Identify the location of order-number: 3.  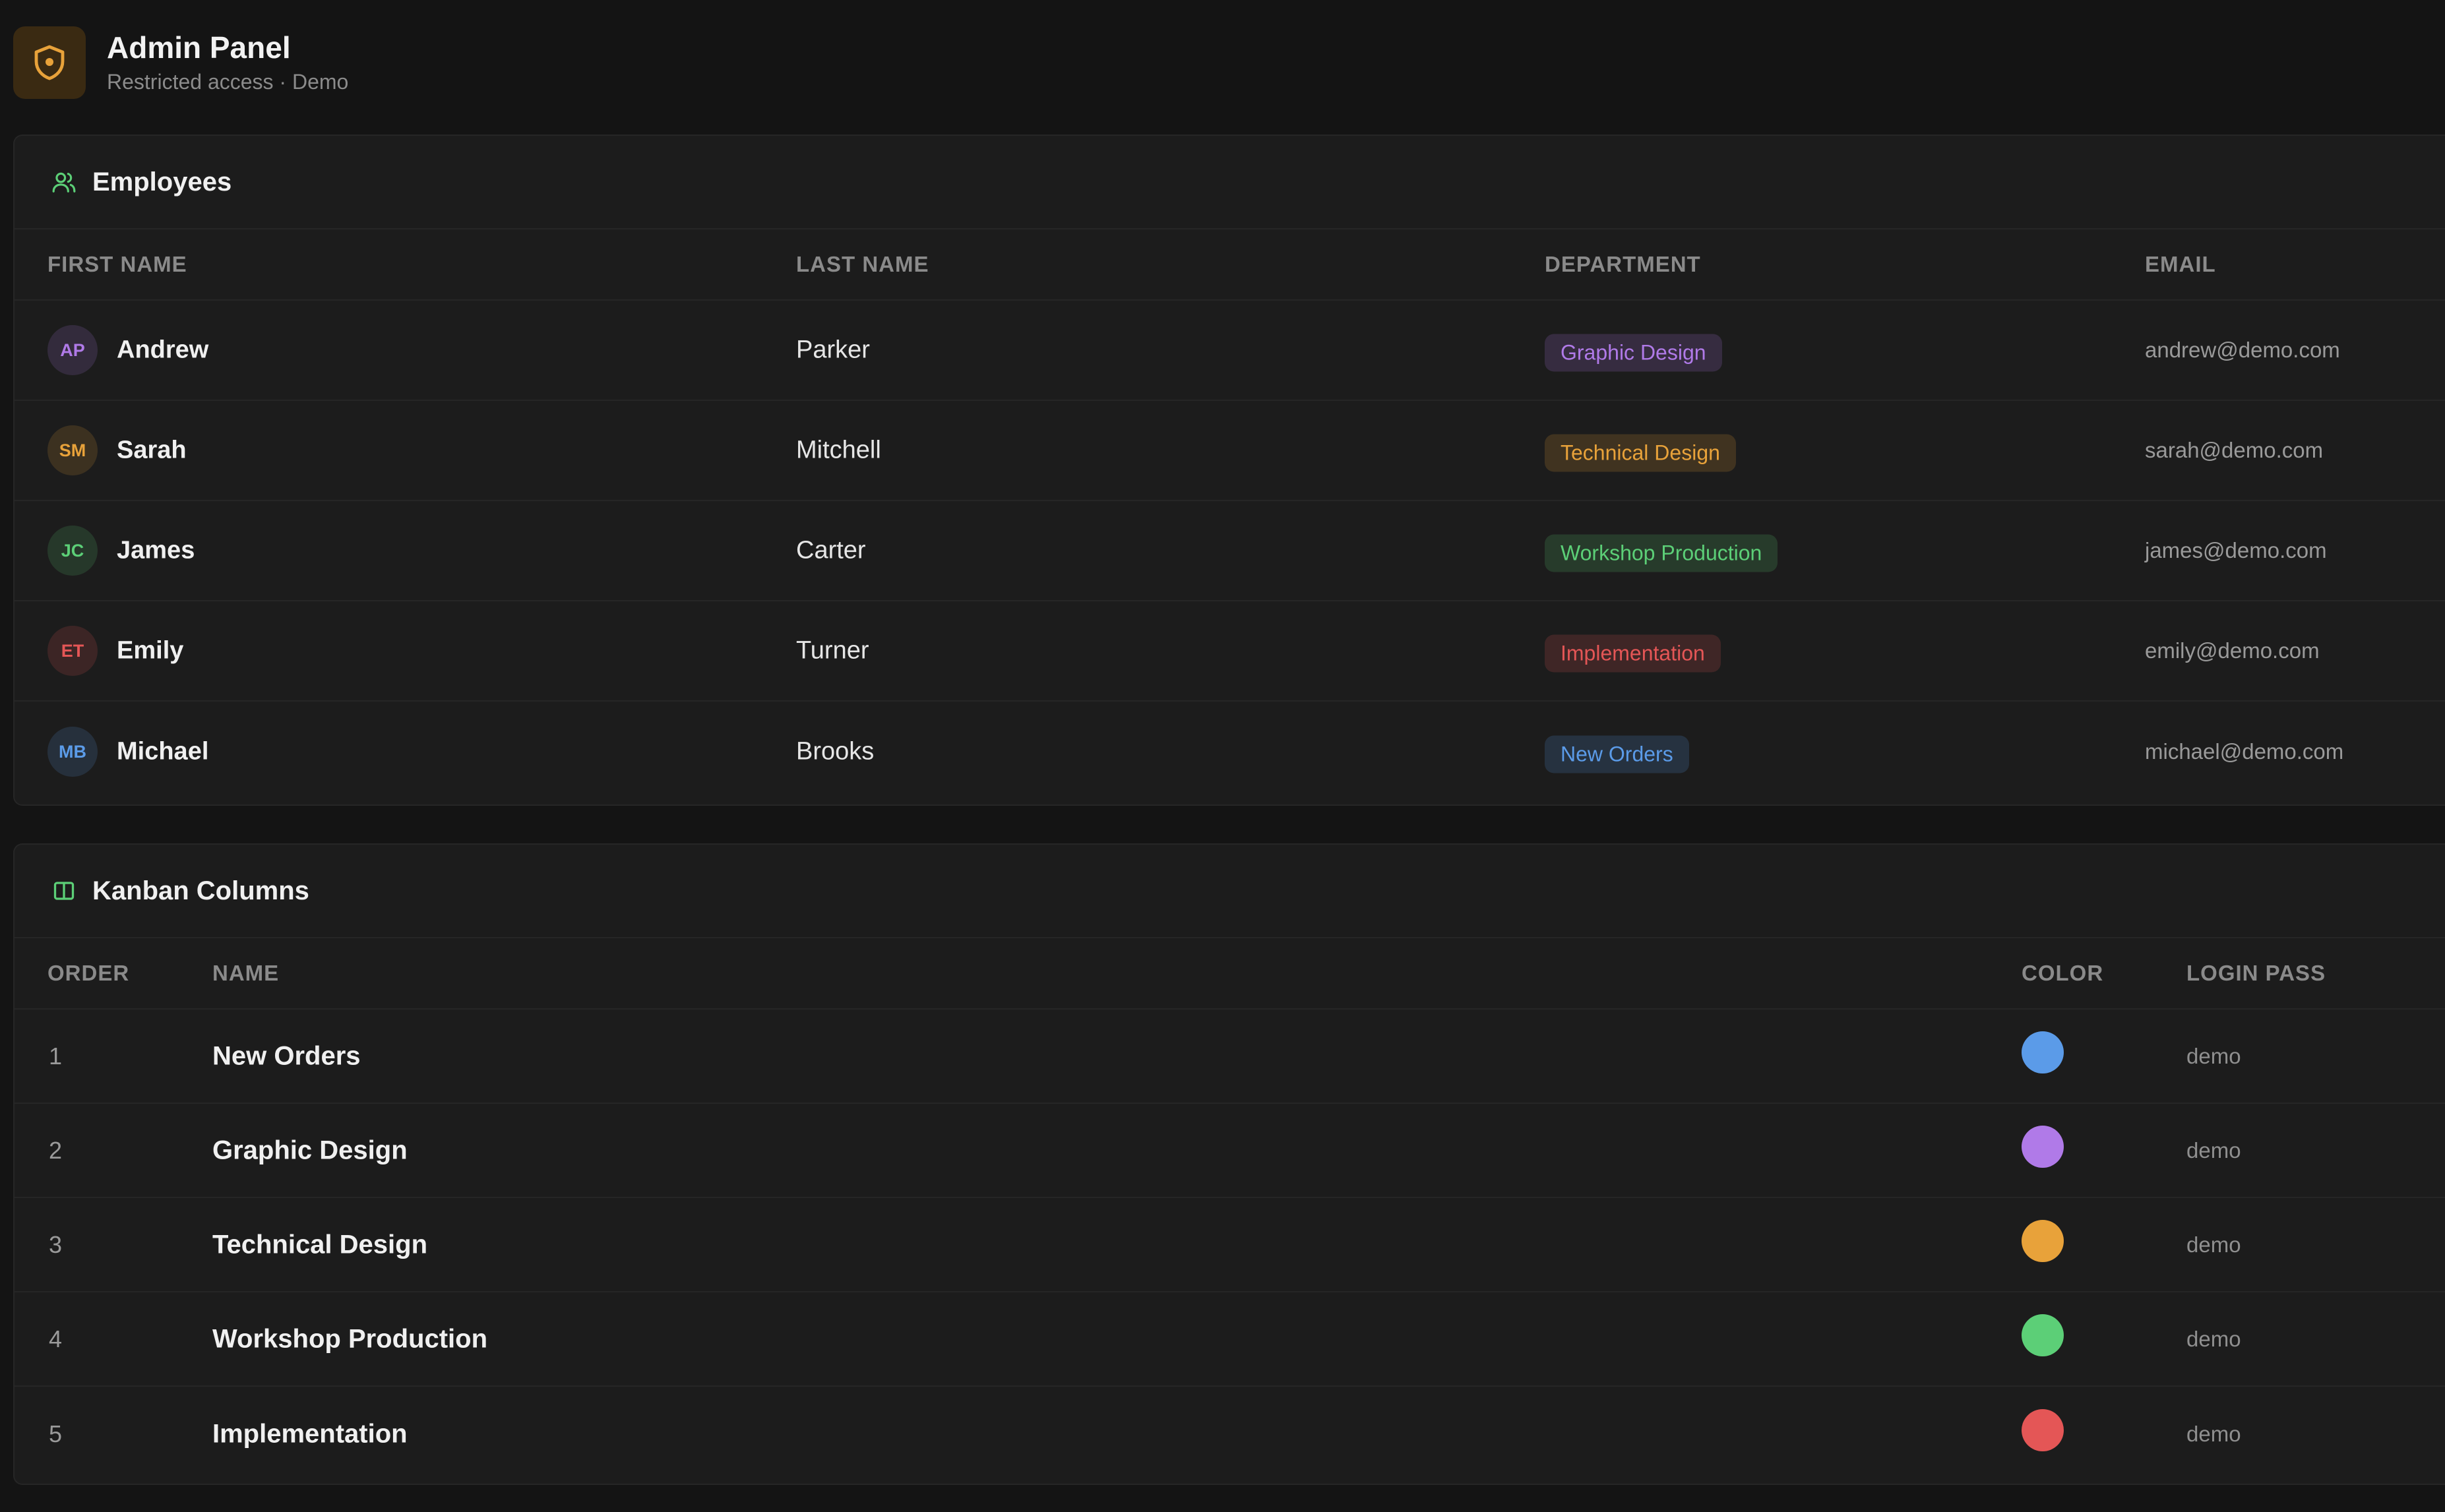
(56, 1244).